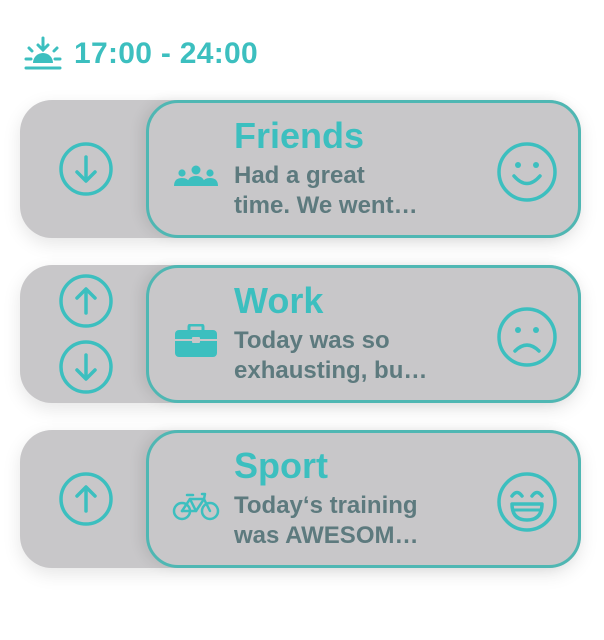 The width and height of the screenshot is (604, 640). What do you see at coordinates (527, 502) in the screenshot?
I see `very-happy-face-icon` at bounding box center [527, 502].